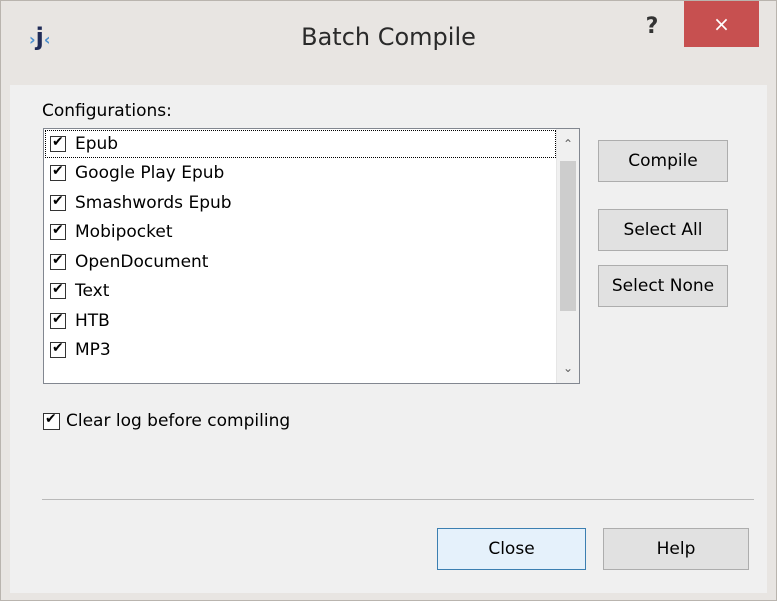 The height and width of the screenshot is (601, 777). Describe the element at coordinates (93, 350) in the screenshot. I see `list-item-label: MP3` at that location.